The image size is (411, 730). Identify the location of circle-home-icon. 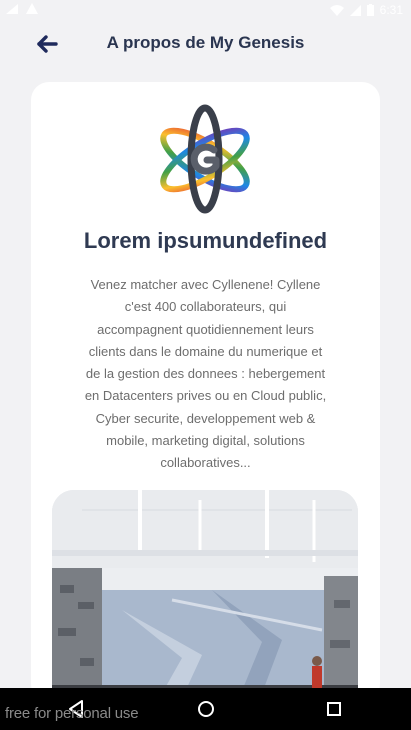
(206, 709).